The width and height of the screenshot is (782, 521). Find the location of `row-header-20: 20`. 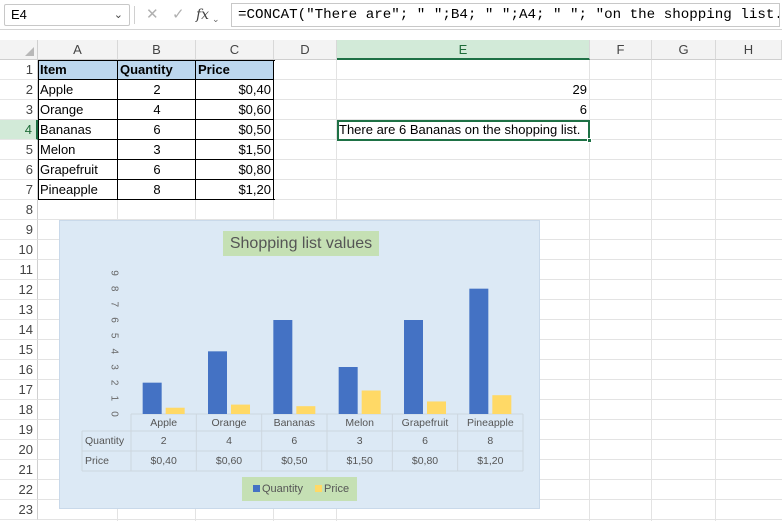

row-header-20: 20 is located at coordinates (19, 450).